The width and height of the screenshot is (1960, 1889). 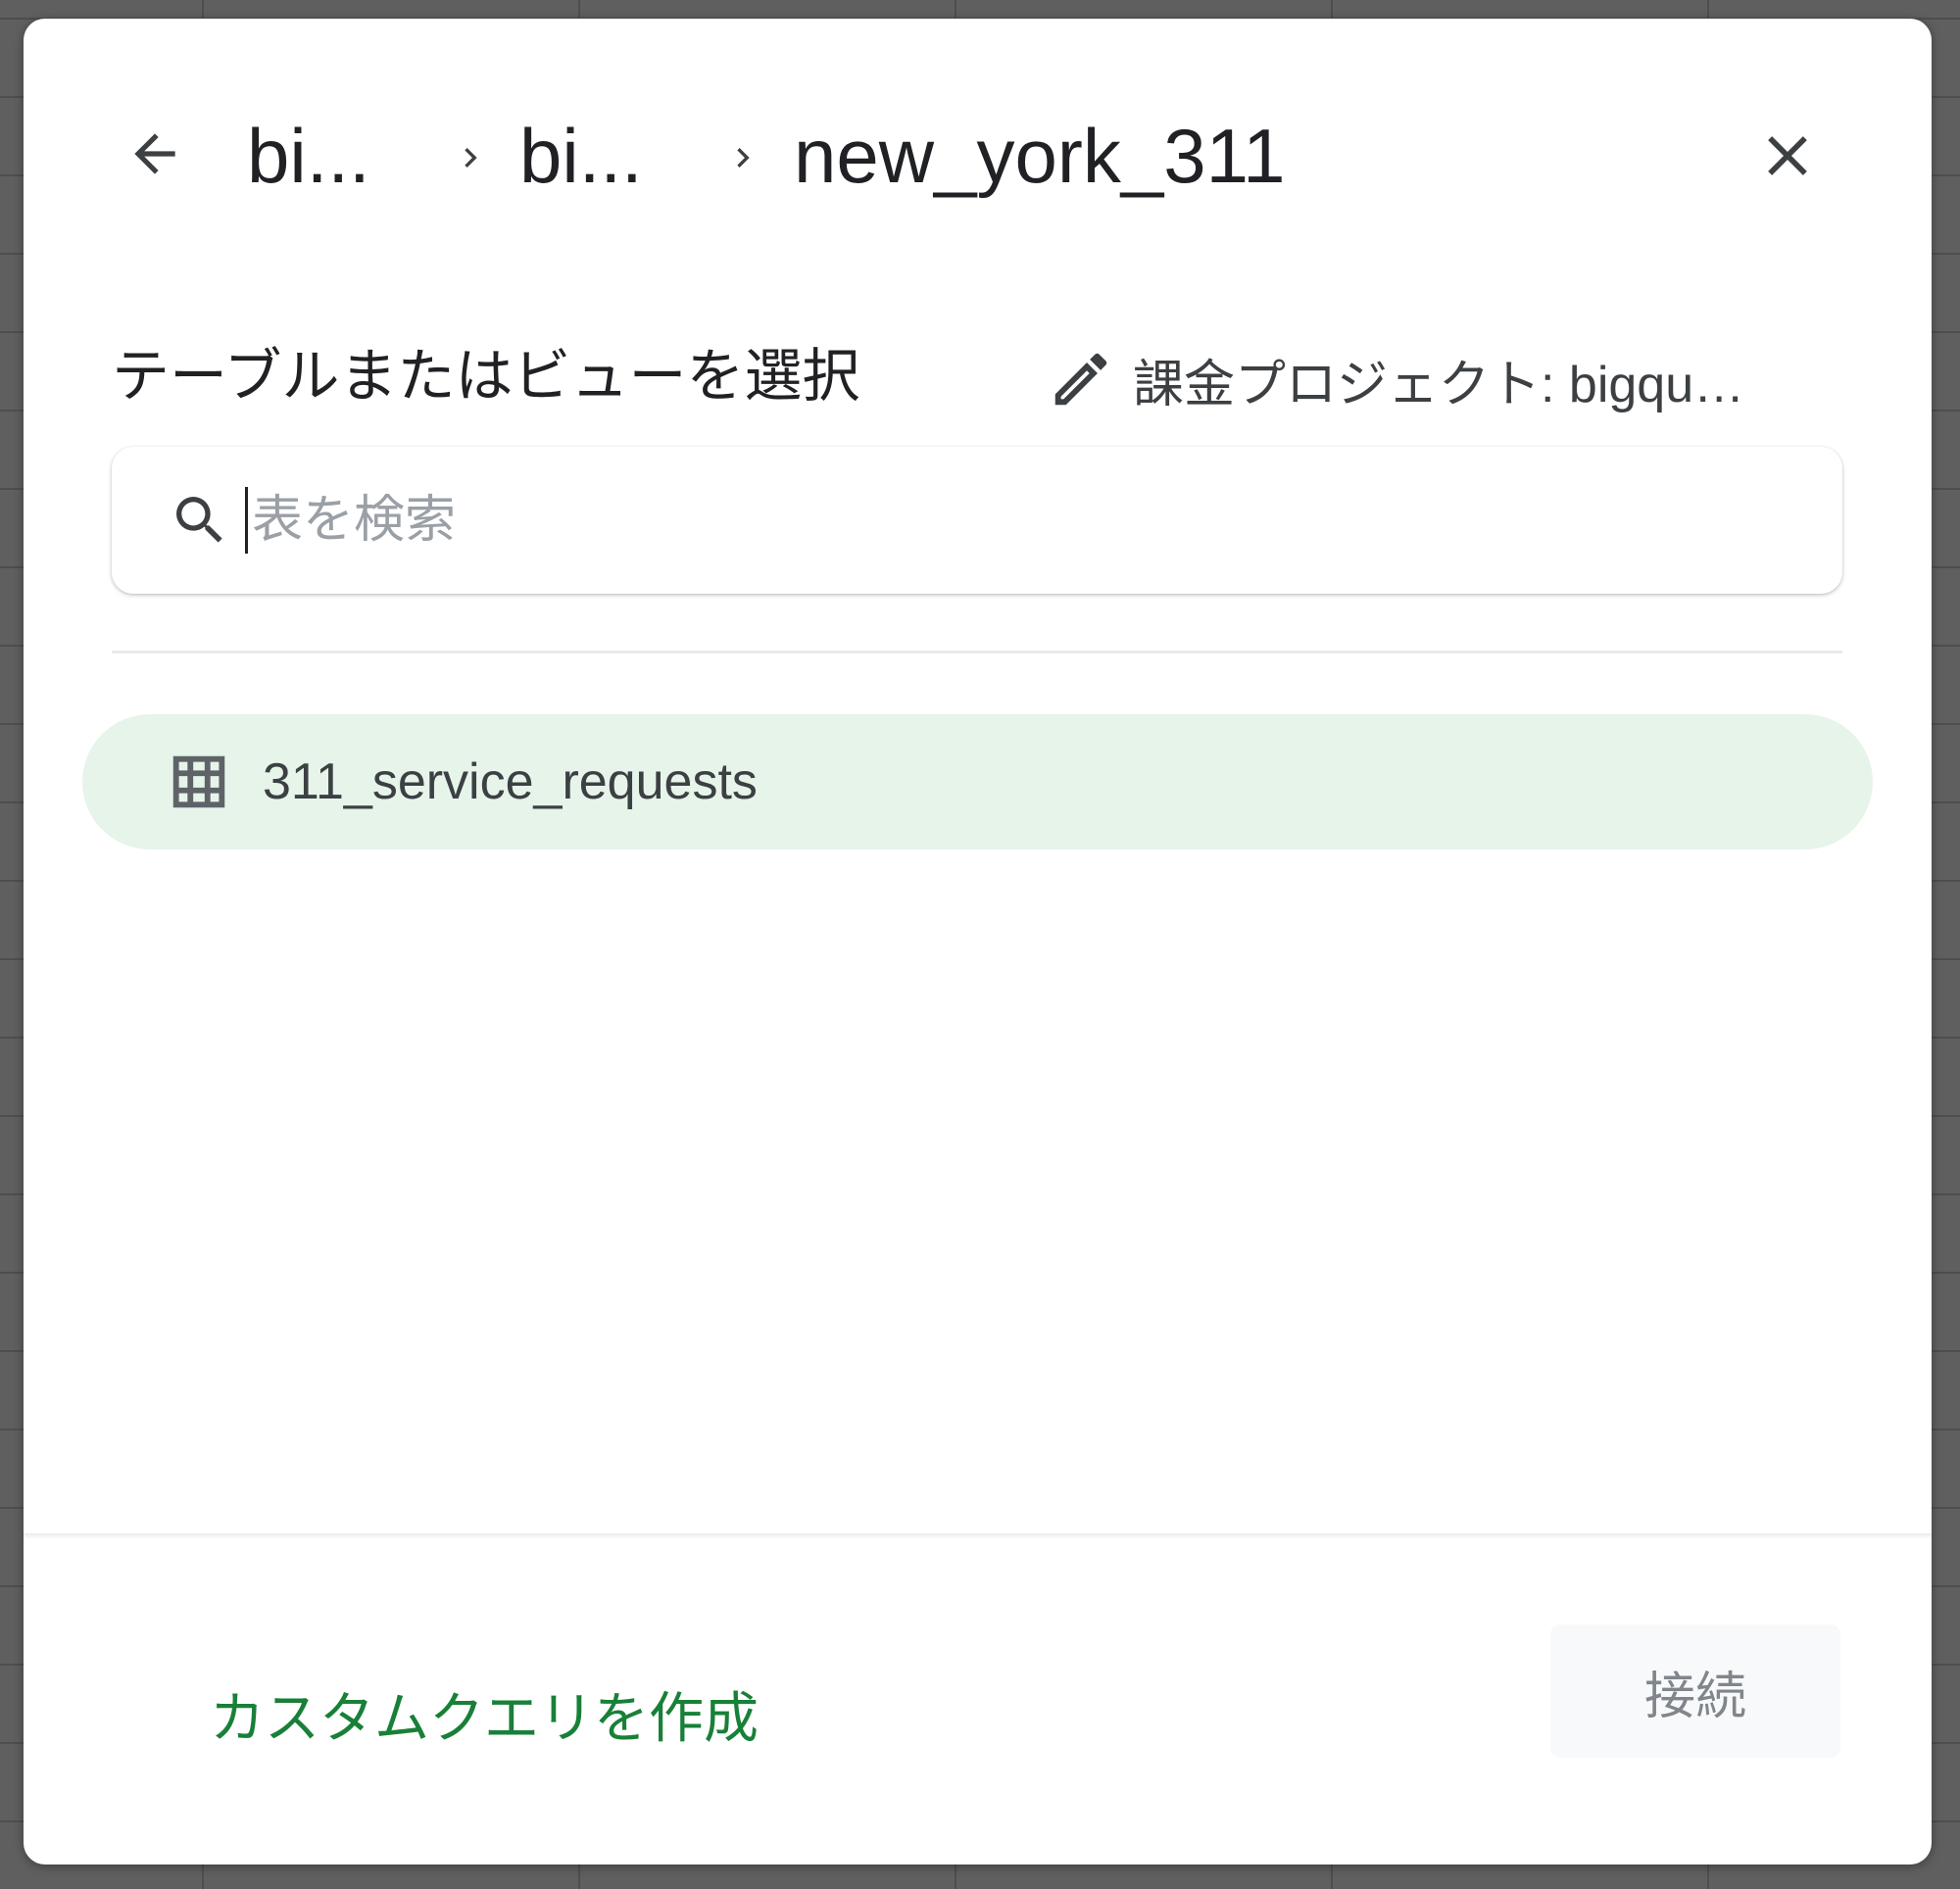 What do you see at coordinates (510, 781) in the screenshot?
I see `table-name: 311_service_requests` at bounding box center [510, 781].